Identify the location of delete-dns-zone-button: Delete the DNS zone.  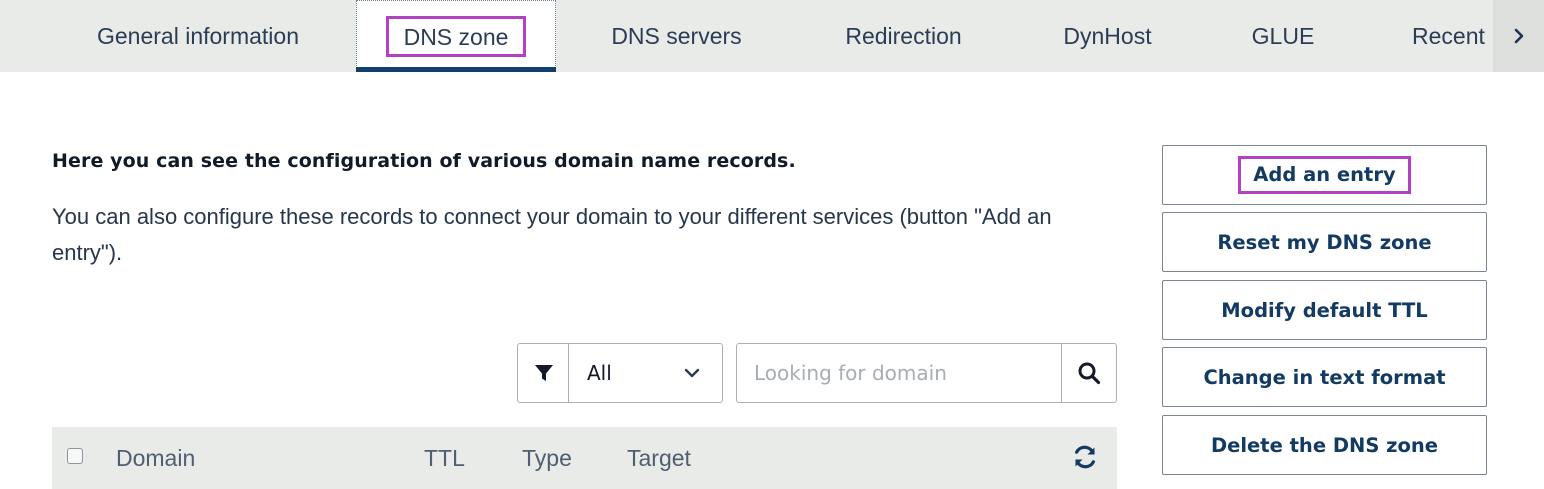
(1324, 445).